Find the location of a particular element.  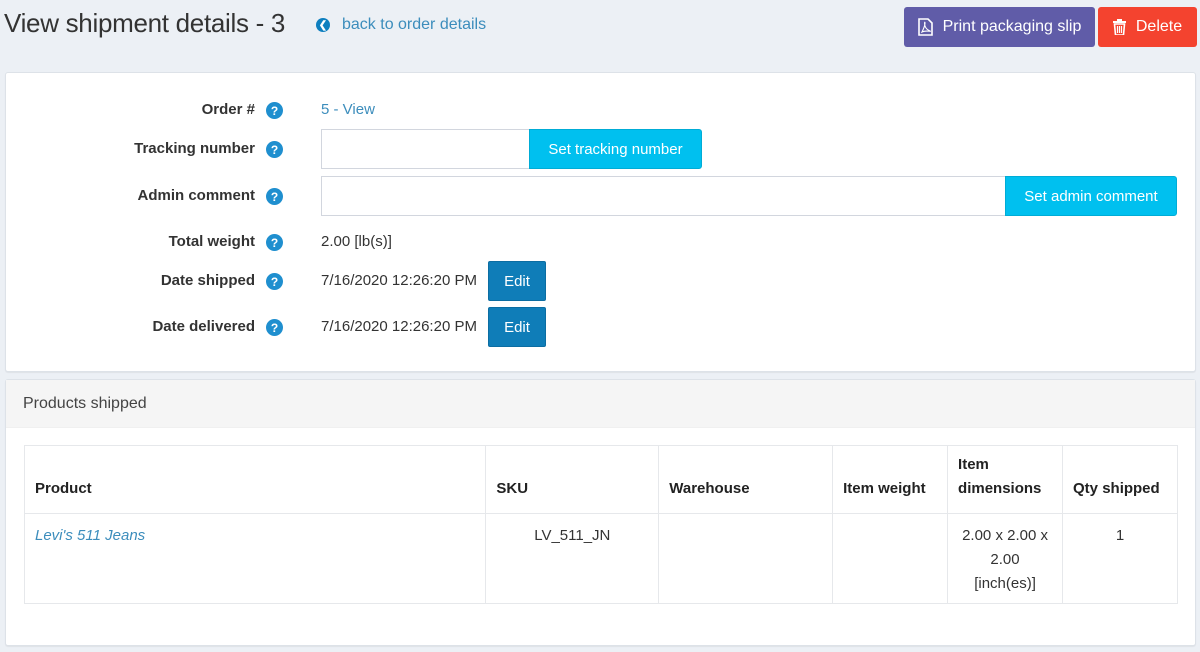

print-packaging-slip-button: Print packaging slip is located at coordinates (999, 27).